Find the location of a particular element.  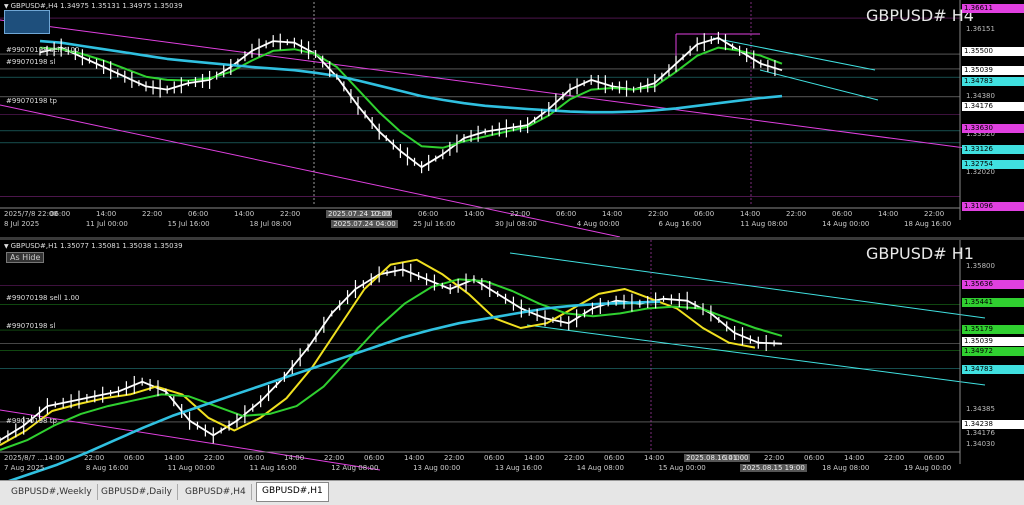

h4-symbol-title: GBPUSD# H4 is located at coordinates (920, 15).